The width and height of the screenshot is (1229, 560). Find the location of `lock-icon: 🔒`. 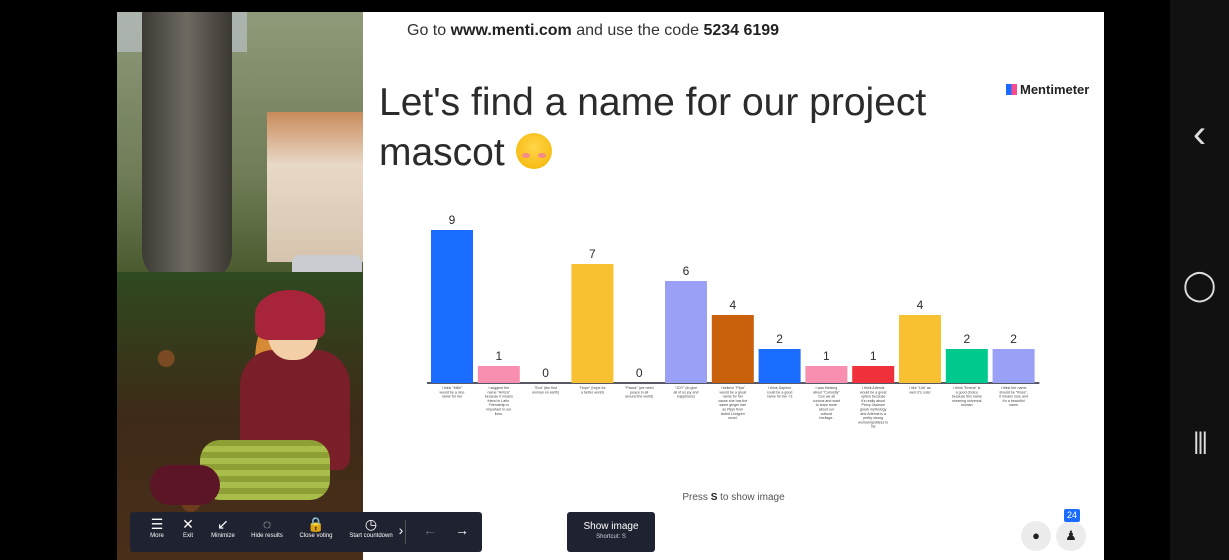

lock-icon: 🔒 is located at coordinates (316, 524).